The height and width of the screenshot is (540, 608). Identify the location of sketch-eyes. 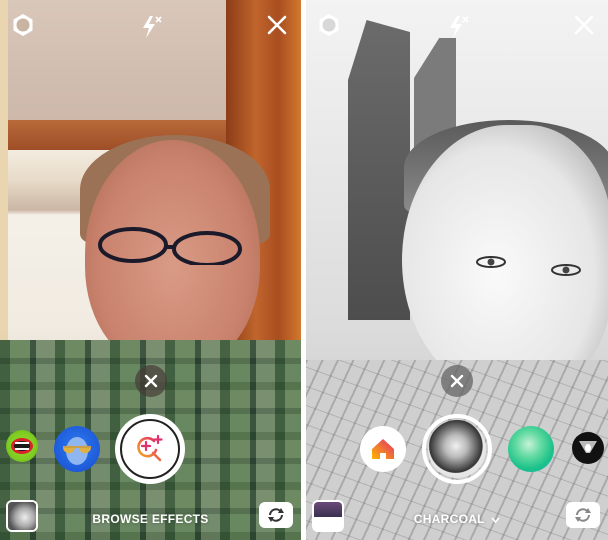
(528, 266).